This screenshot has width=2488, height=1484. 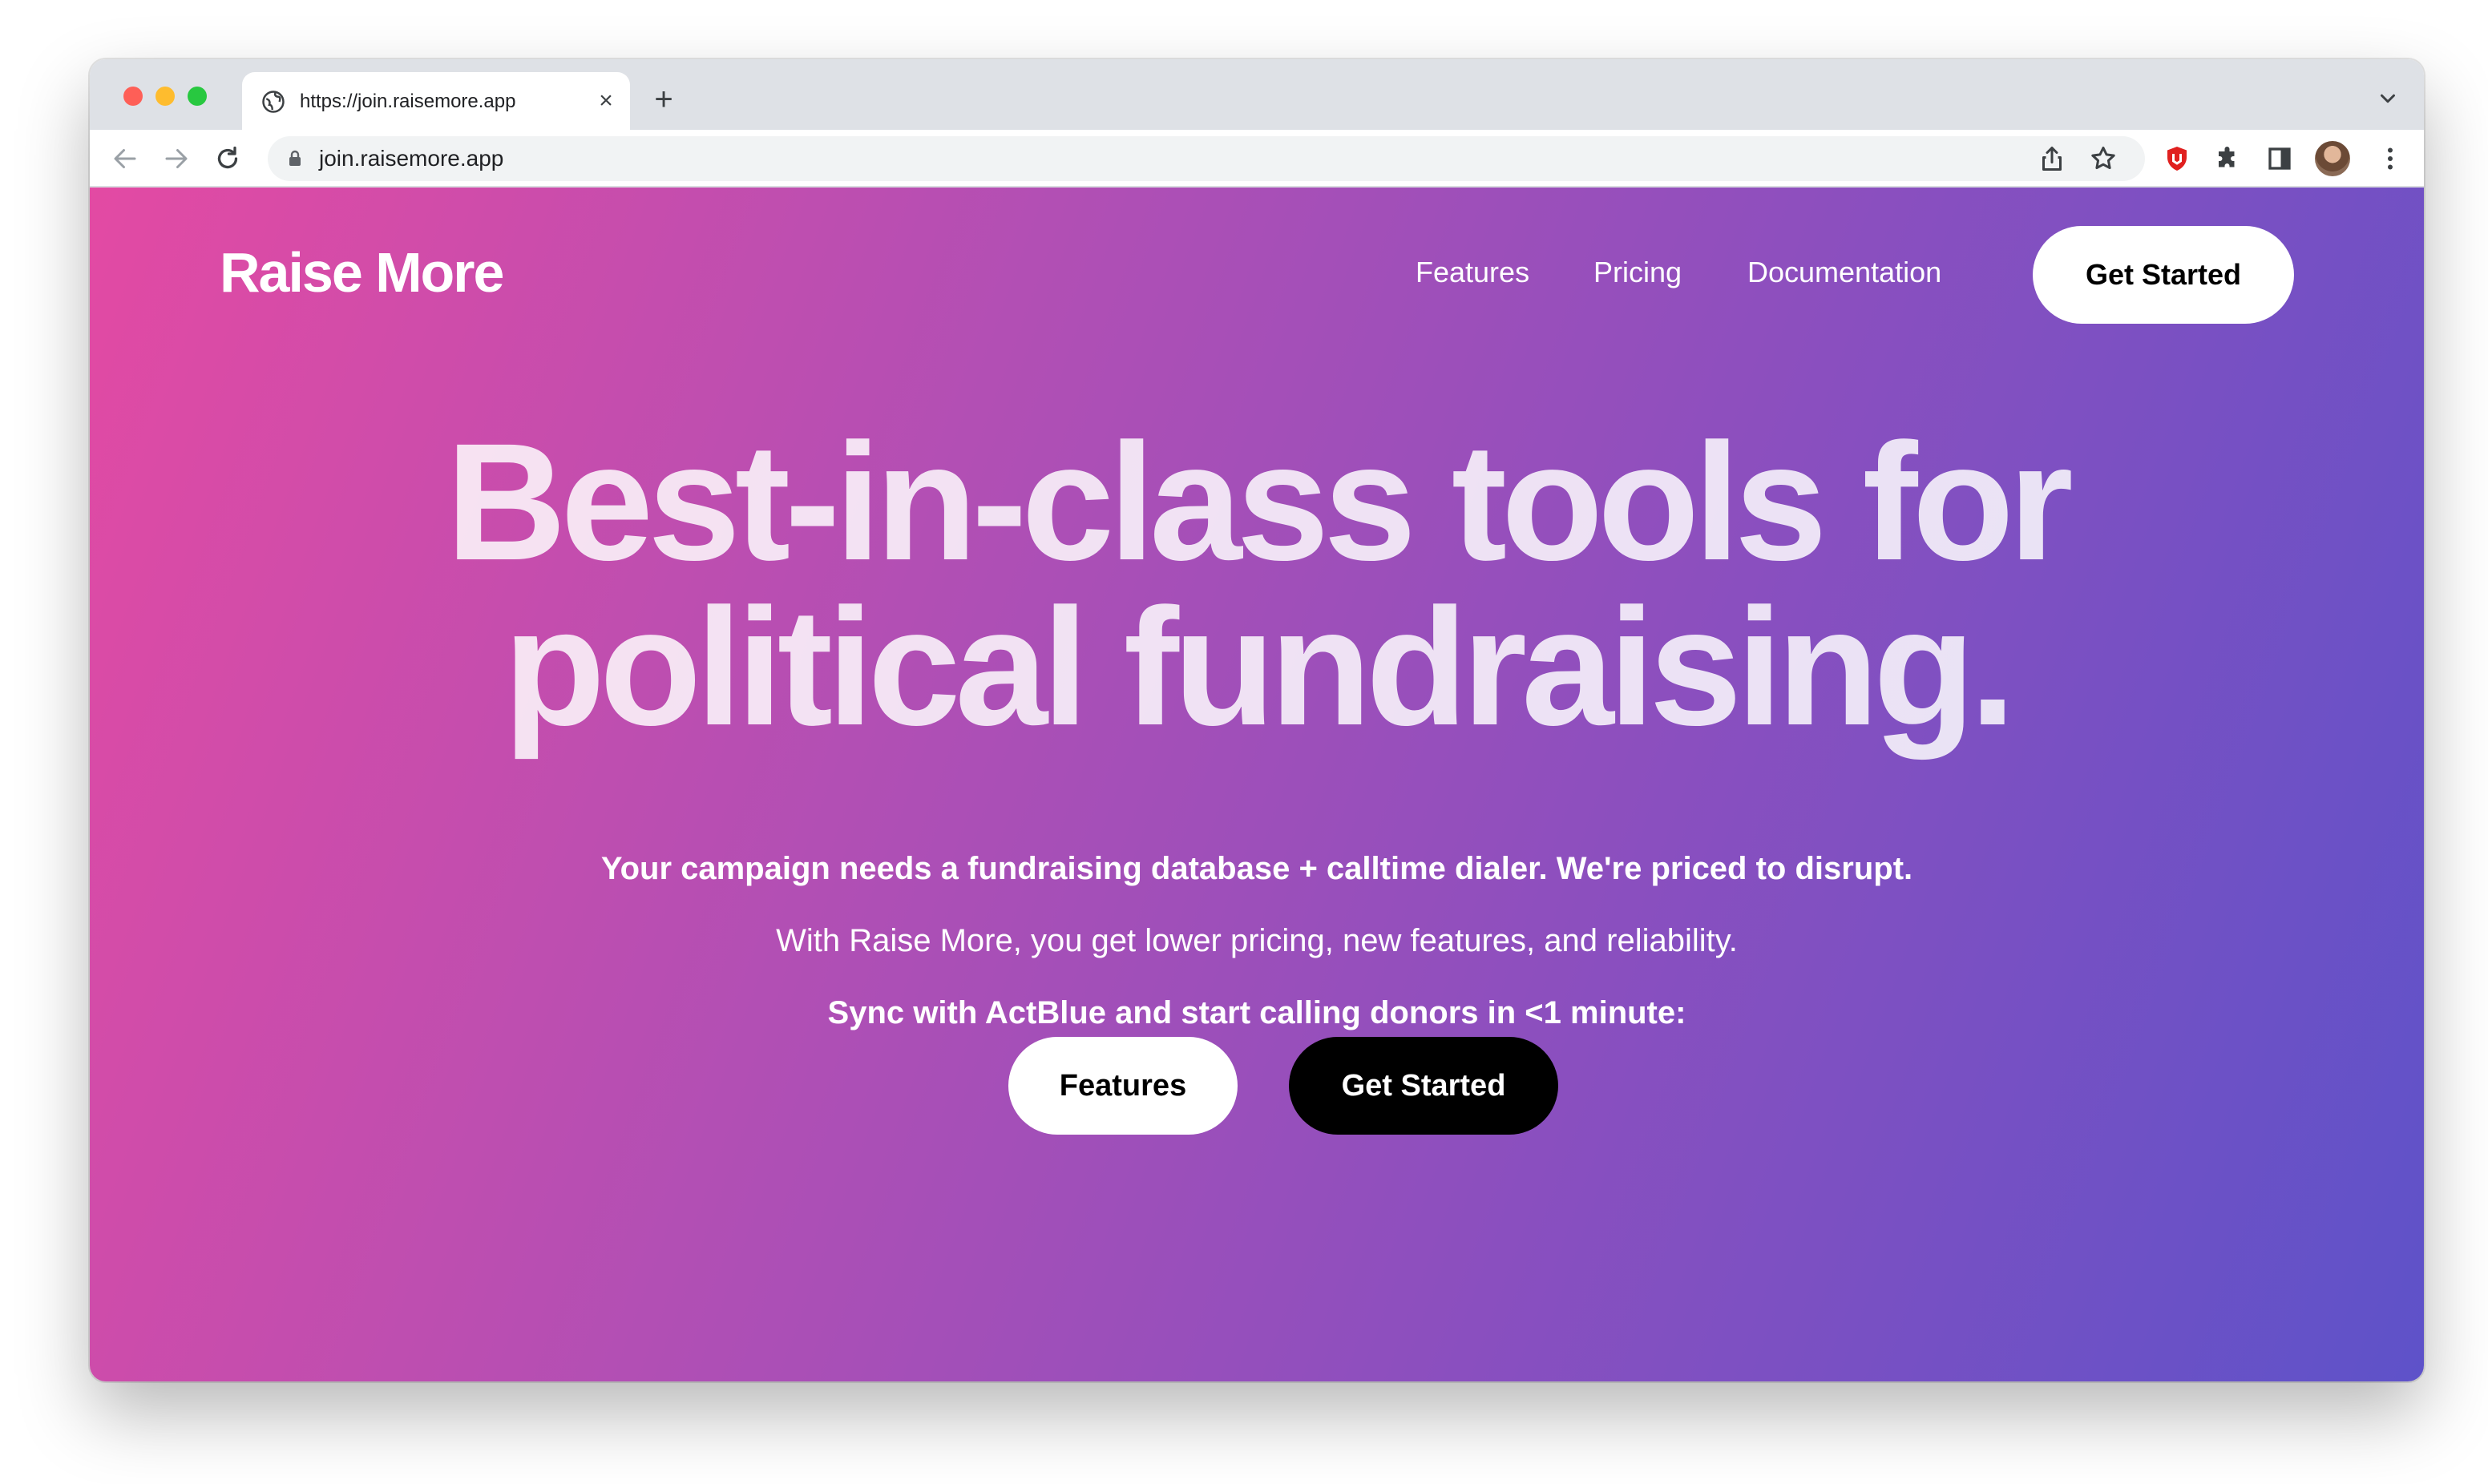 What do you see at coordinates (165, 97) in the screenshot?
I see `minimize-window-button` at bounding box center [165, 97].